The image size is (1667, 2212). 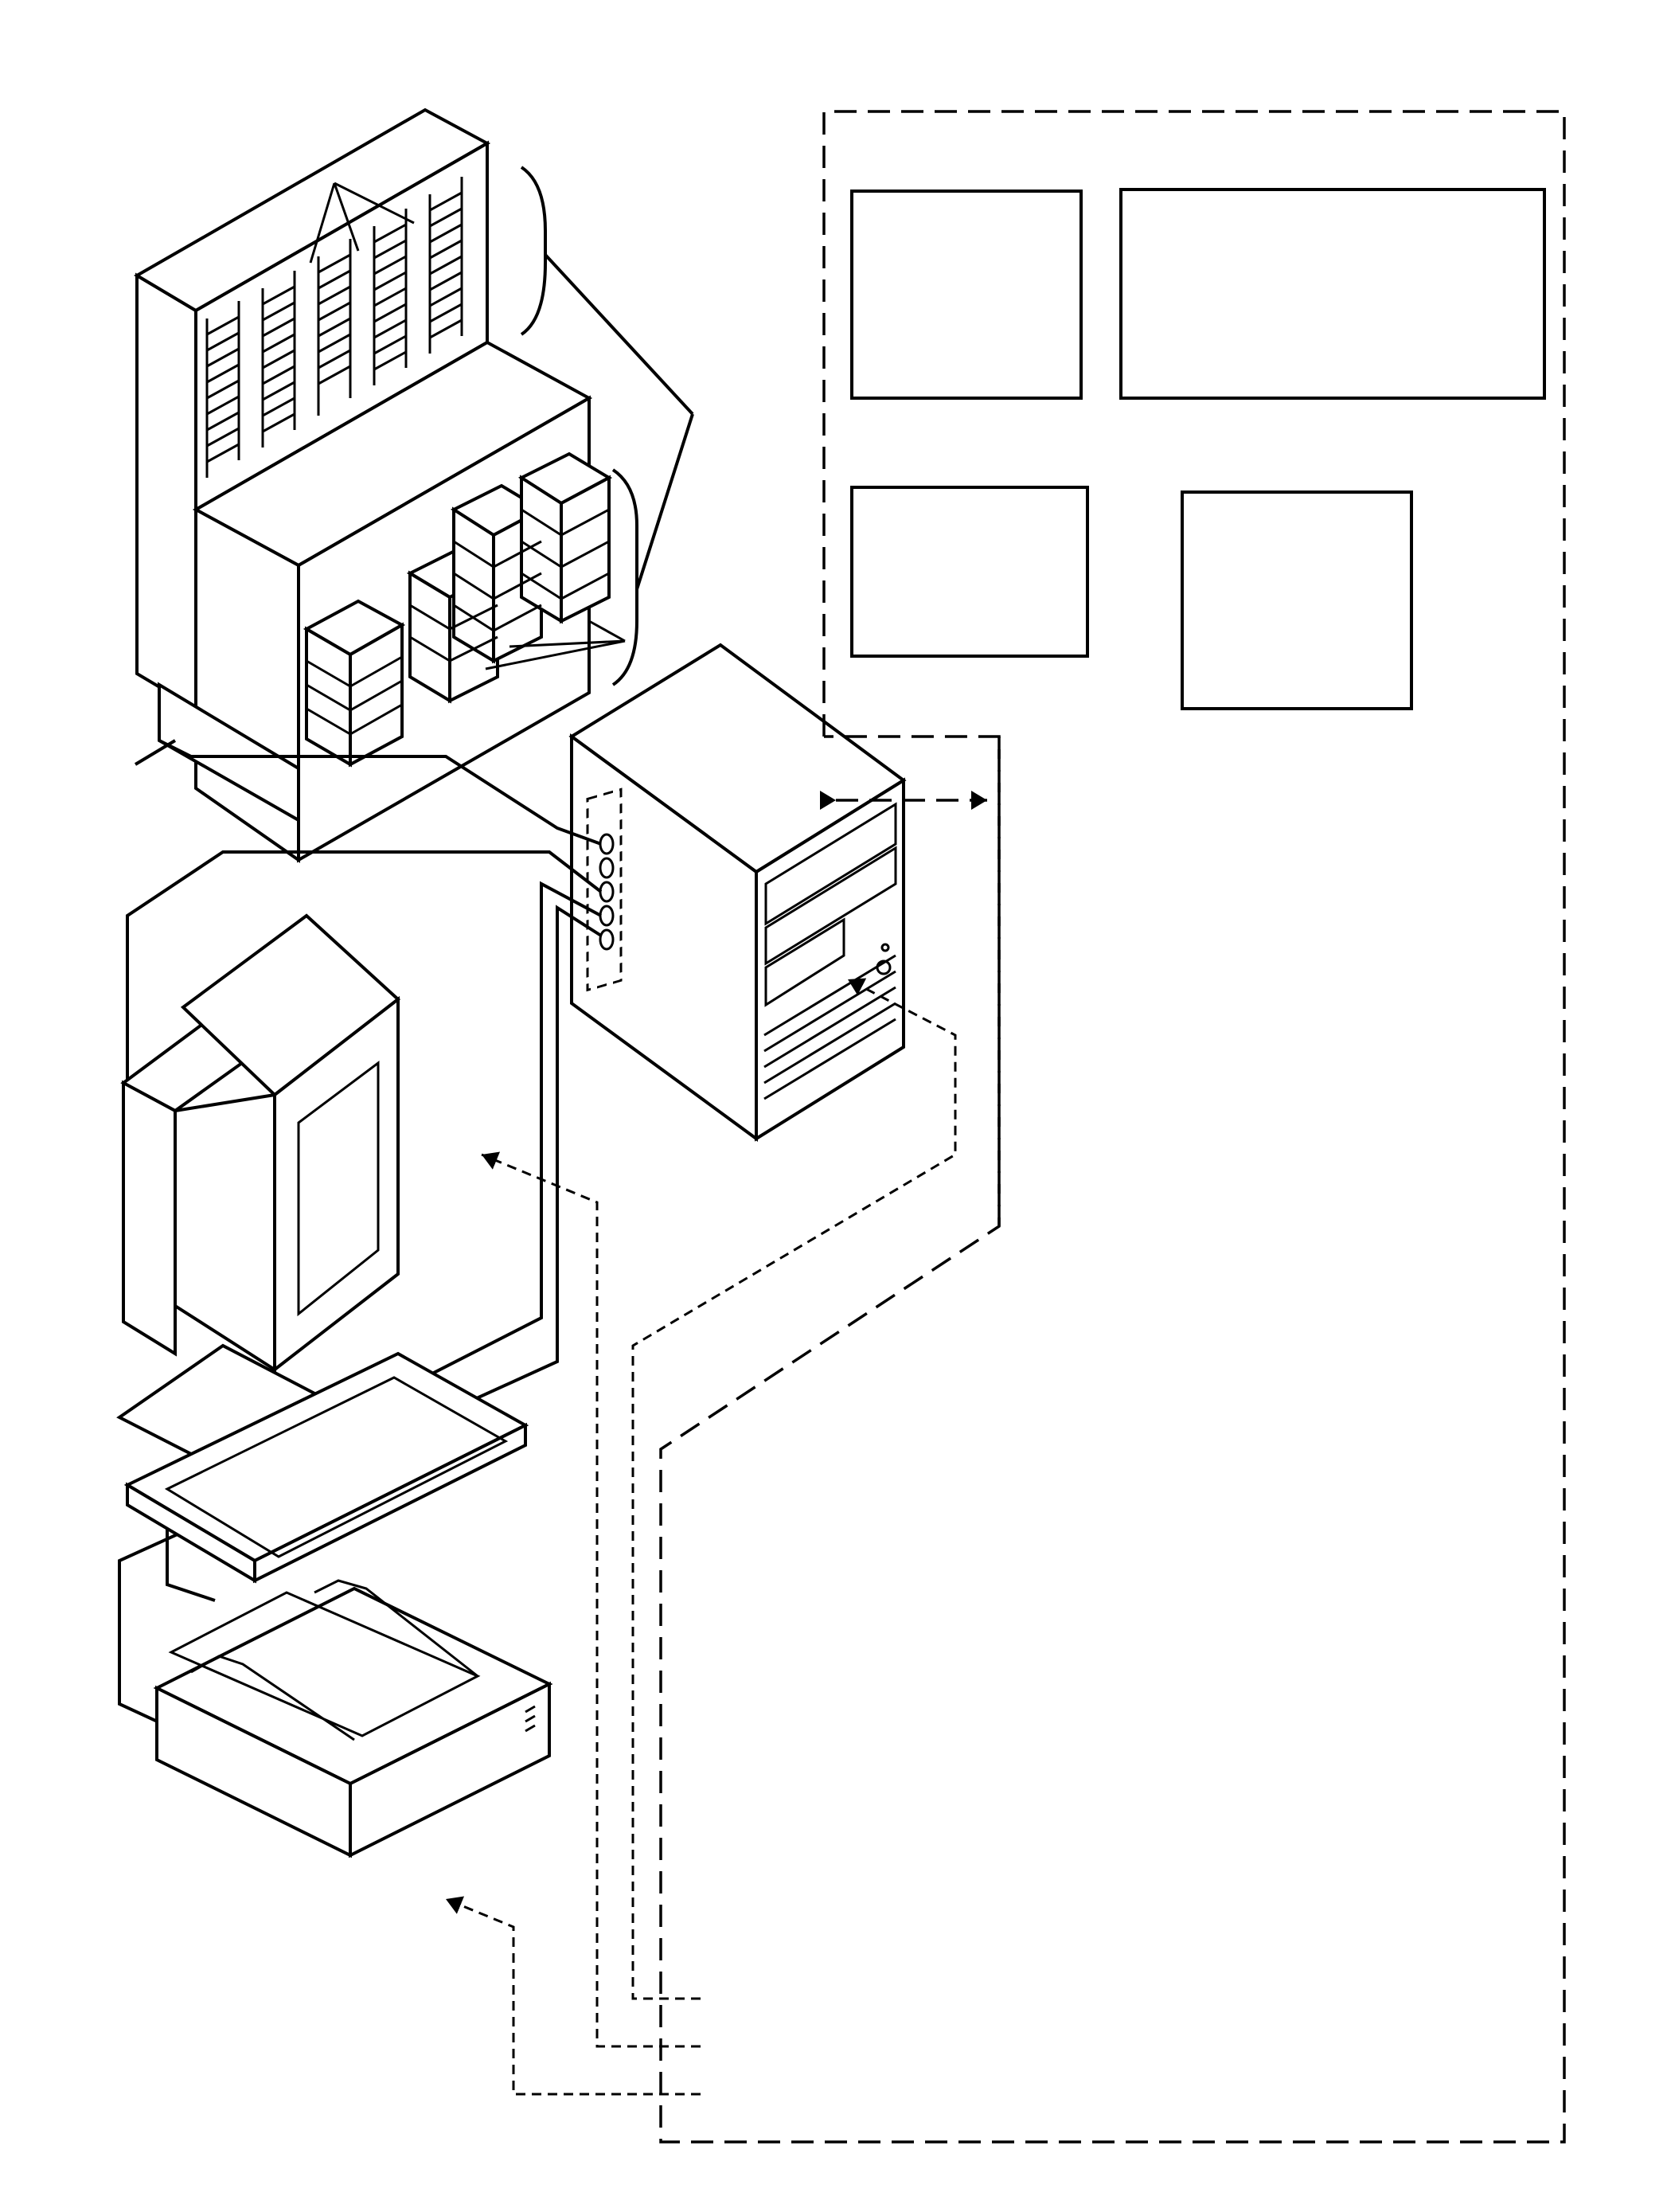 What do you see at coordinates (1297, 600) in the screenshot?
I see `block-platform-class-weight-table` at bounding box center [1297, 600].